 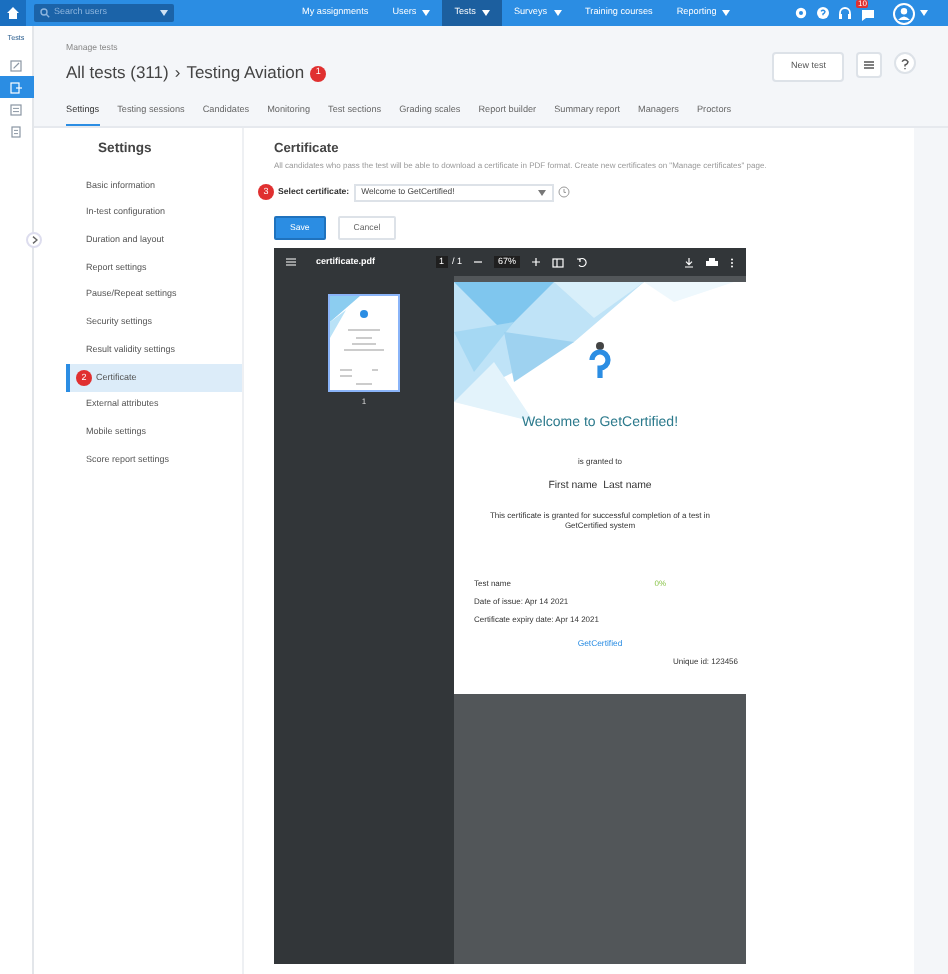 What do you see at coordinates (478, 262) in the screenshot?
I see `zoom-out-icon` at bounding box center [478, 262].